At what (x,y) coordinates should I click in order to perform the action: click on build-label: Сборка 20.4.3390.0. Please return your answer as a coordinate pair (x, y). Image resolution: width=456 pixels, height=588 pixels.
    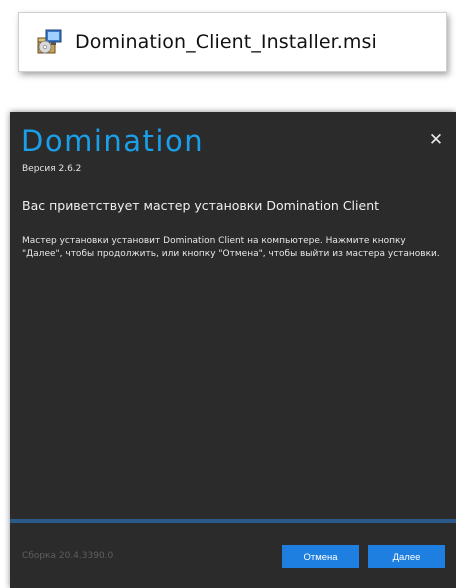
    Looking at the image, I should click on (68, 556).